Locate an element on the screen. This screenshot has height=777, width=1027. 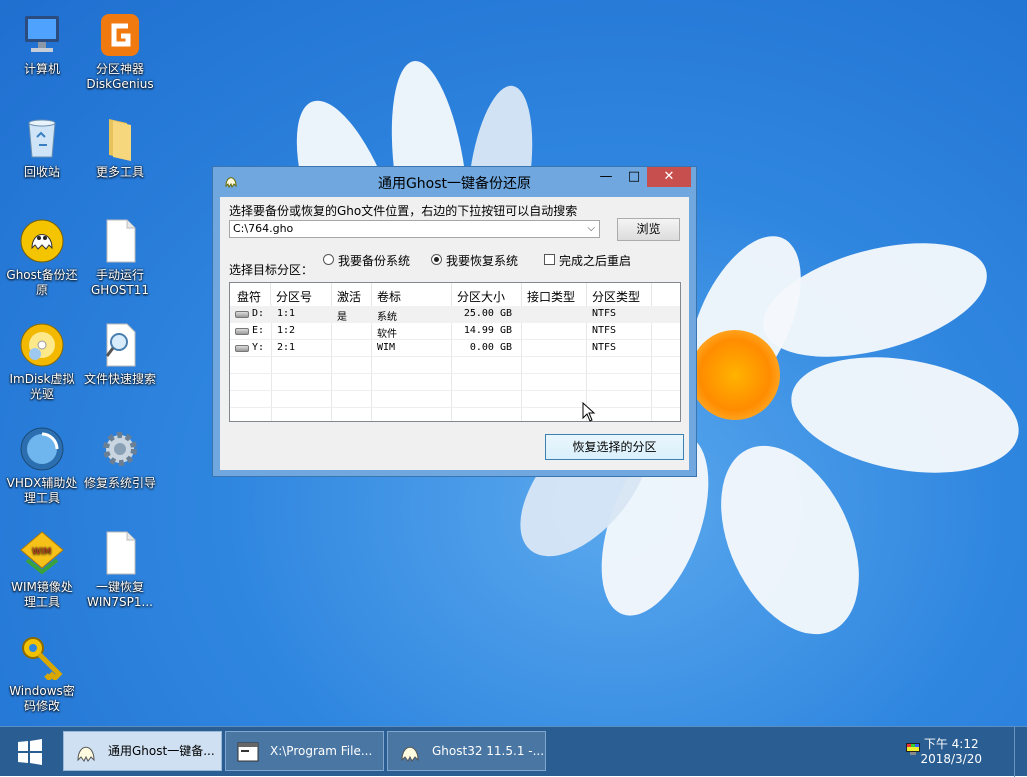
table-row: D: 1:1 是 系统 25.00 GB NTFS is located at coordinates (455, 314).